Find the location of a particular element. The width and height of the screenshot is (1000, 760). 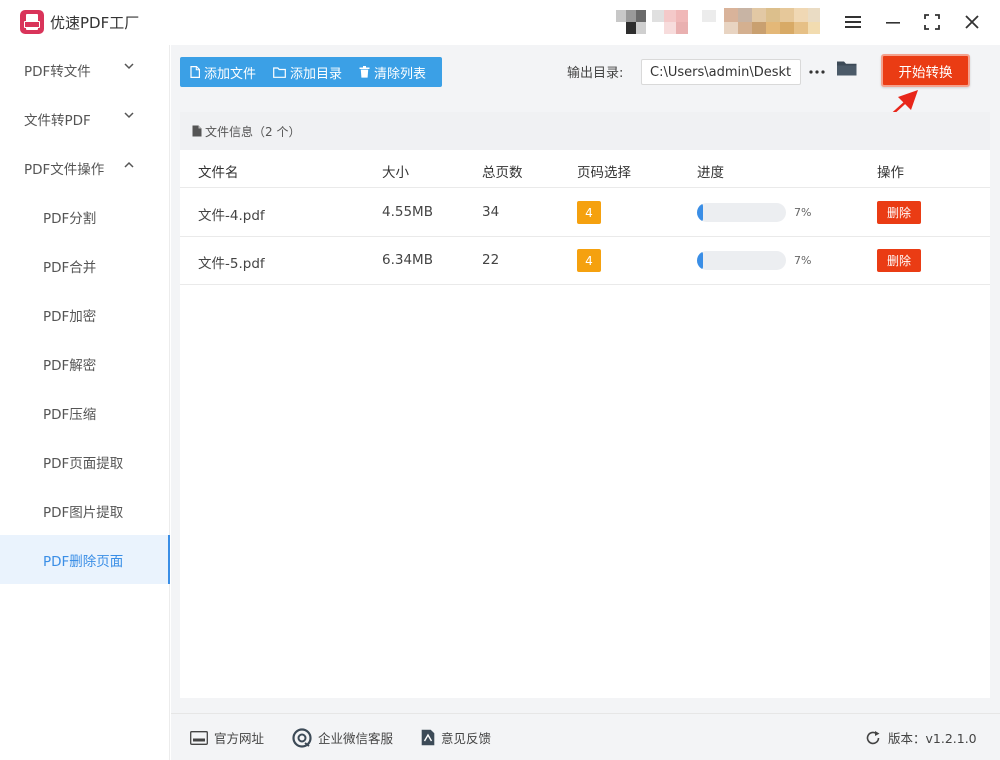

trash-icon is located at coordinates (364, 72).